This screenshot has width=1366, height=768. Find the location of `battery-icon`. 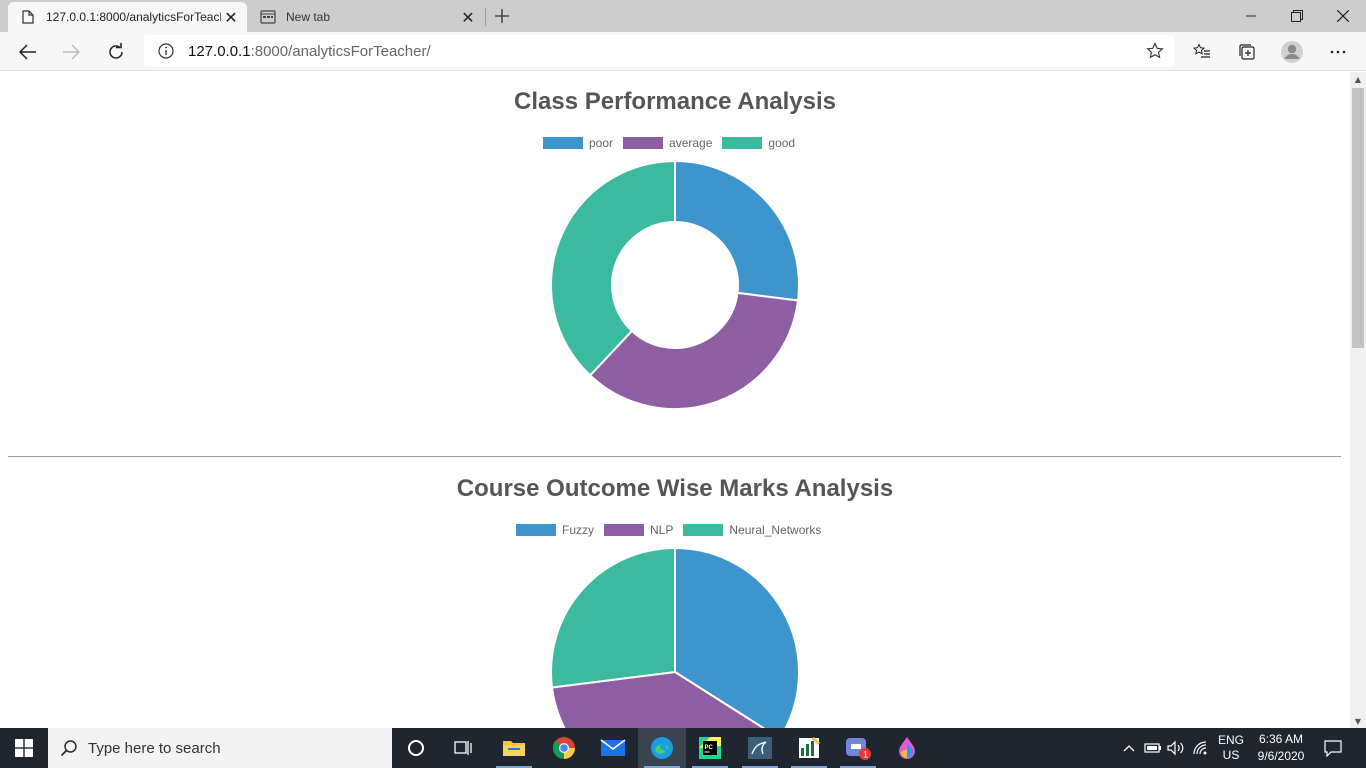

battery-icon is located at coordinates (1153, 748).